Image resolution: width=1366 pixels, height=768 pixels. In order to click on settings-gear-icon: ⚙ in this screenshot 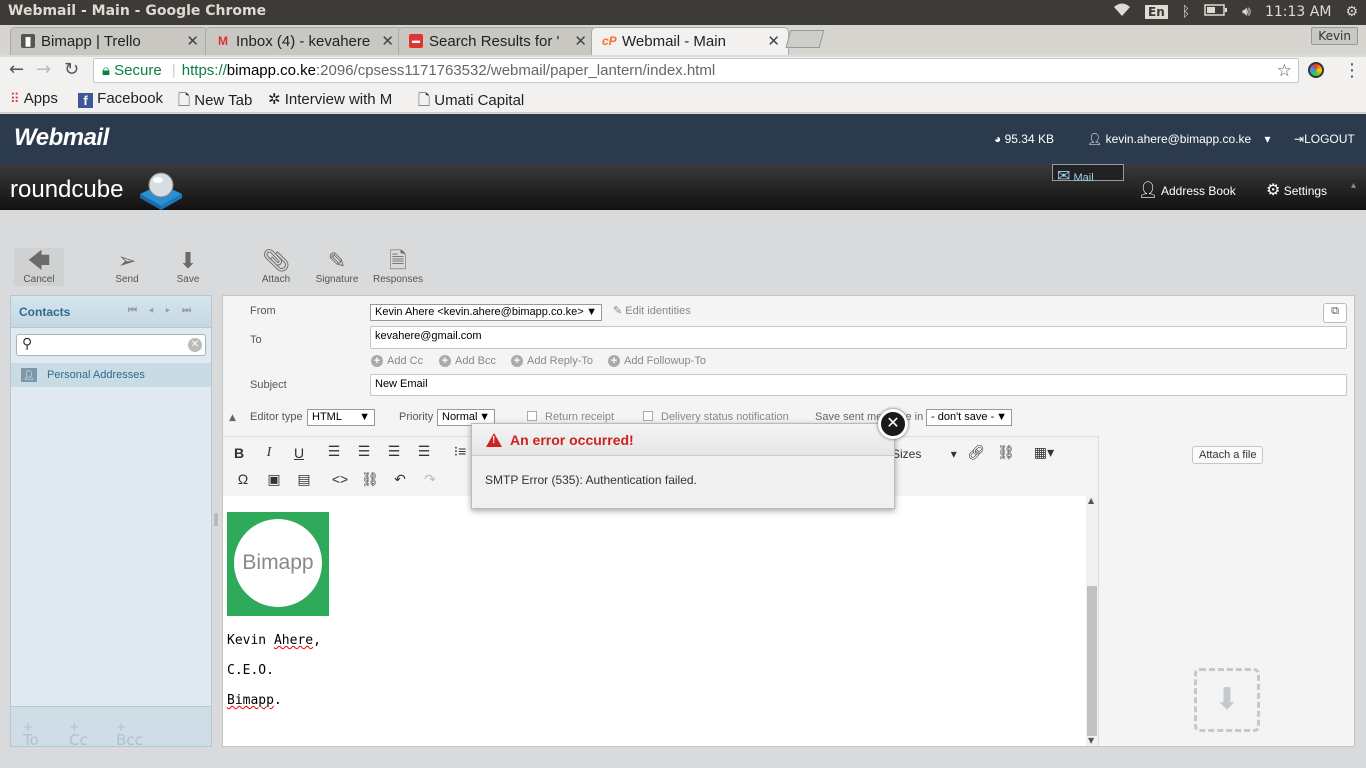, I will do `click(1351, 12)`.